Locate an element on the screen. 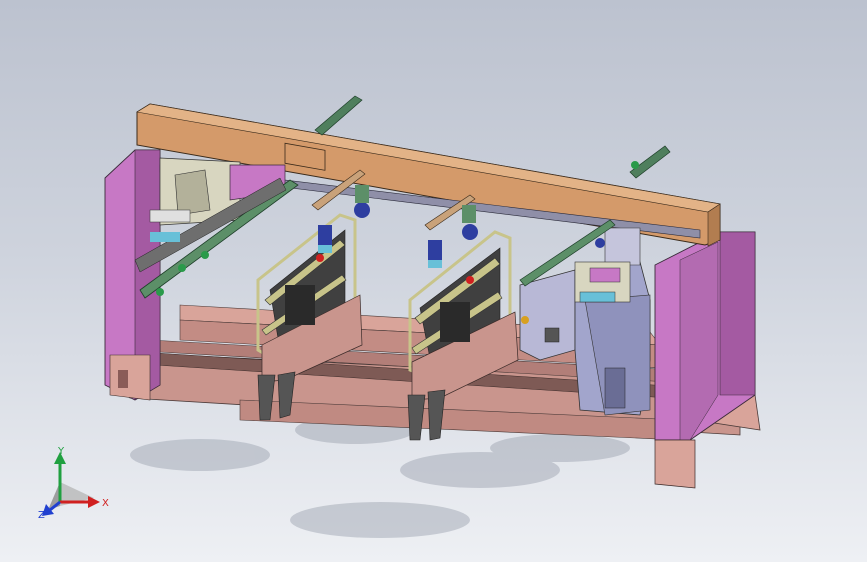  right-pillar is located at coordinates (705, 360).